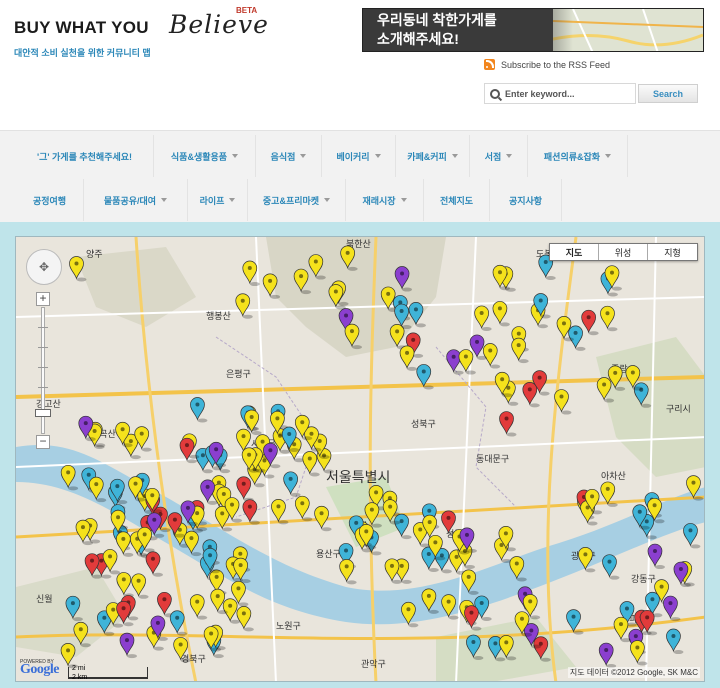 Image resolution: width=720 pixels, height=688 pixels. Describe the element at coordinates (628, 30) in the screenshot. I see `banner-map-thumbnail` at that location.